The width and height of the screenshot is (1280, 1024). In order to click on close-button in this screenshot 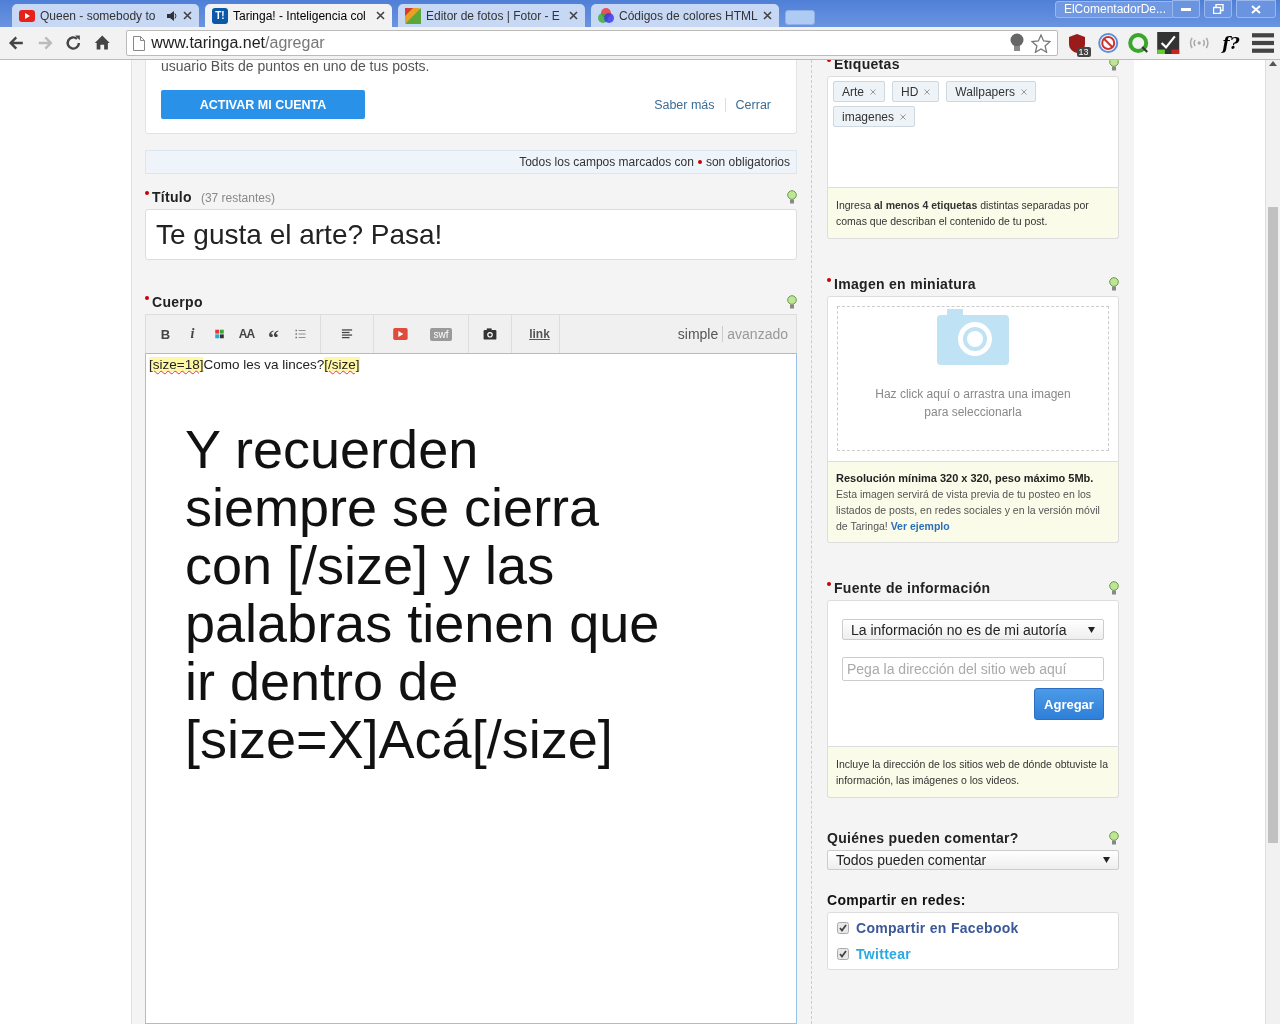, I will do `click(1256, 9)`.